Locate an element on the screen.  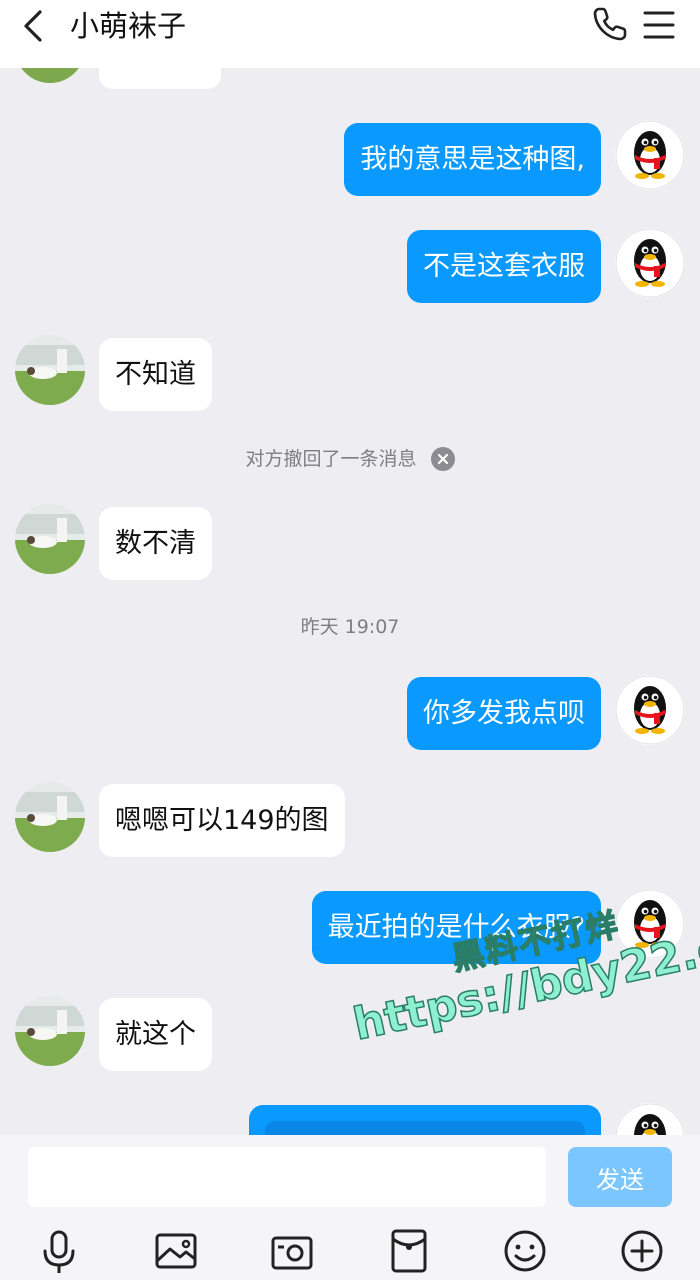
message-bubble: 不知道 is located at coordinates (155, 374).